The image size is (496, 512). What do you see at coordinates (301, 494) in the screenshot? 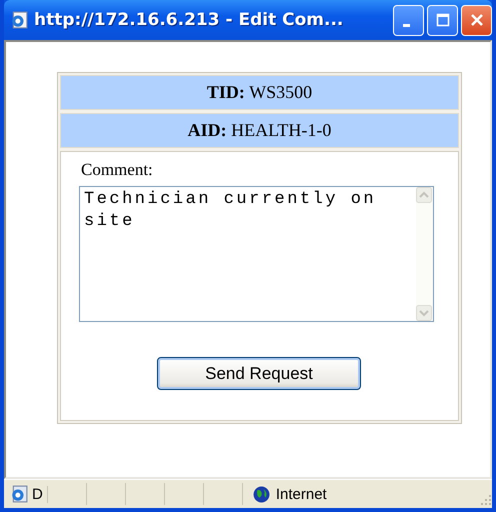
I see `zone-text: Internet` at bounding box center [301, 494].